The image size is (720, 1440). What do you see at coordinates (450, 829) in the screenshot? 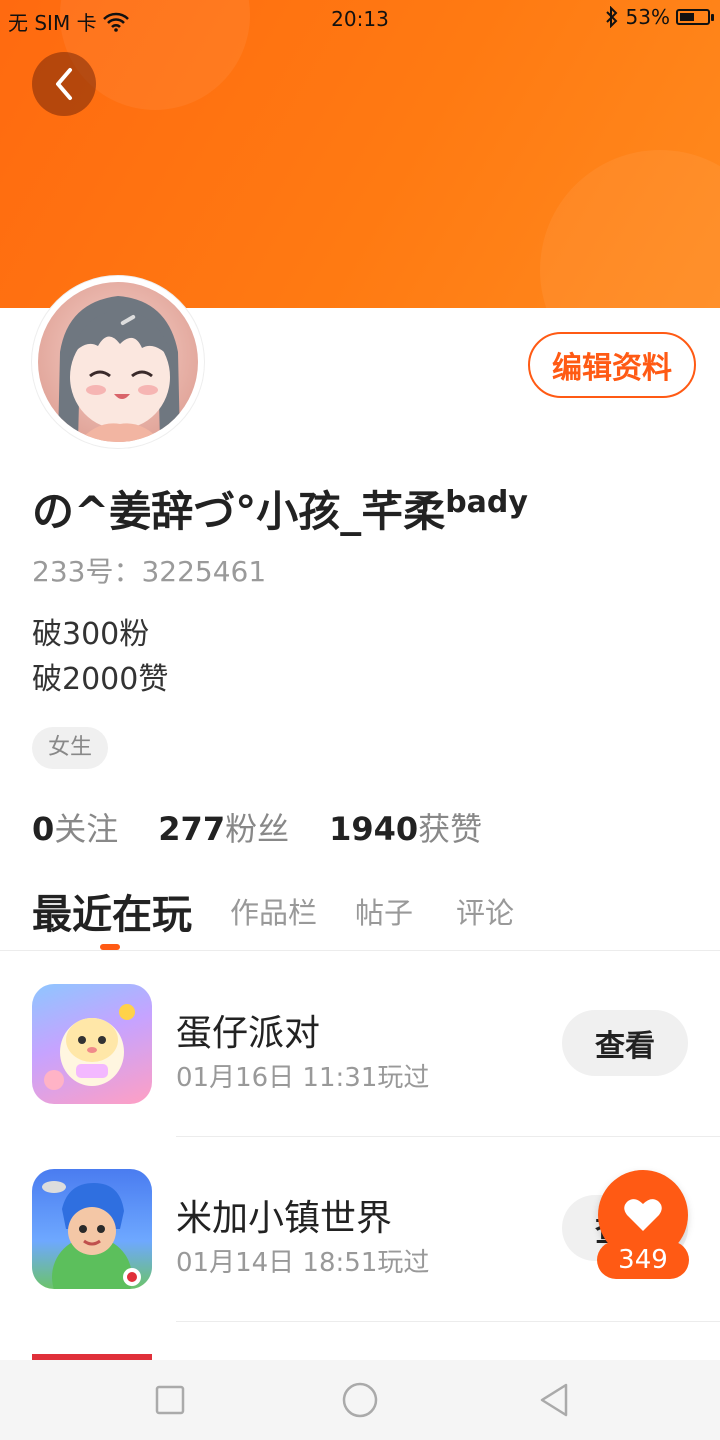
I see `stat-label: 获赞` at bounding box center [450, 829].